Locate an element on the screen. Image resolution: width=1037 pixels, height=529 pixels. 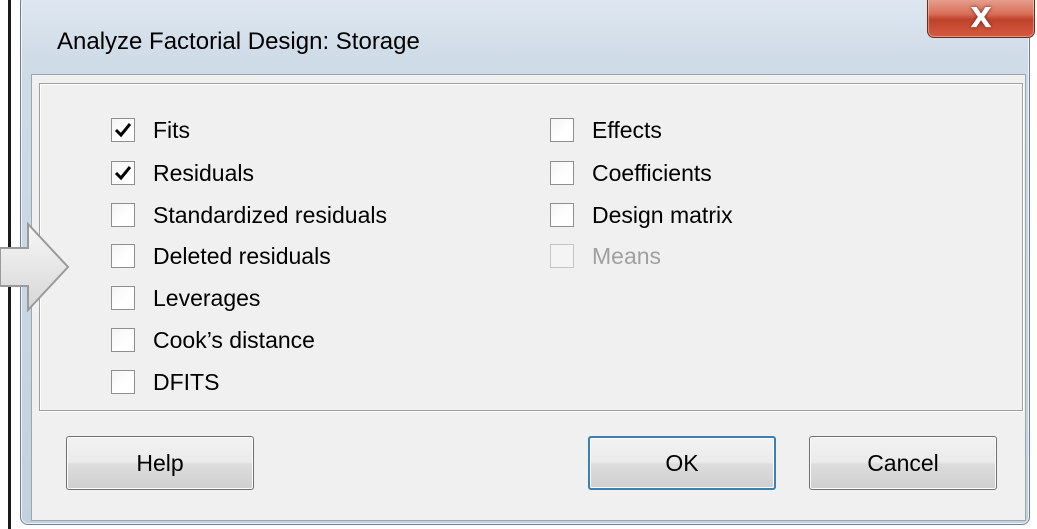
checkbox-design-matrix: Design matrix is located at coordinates (641, 215).